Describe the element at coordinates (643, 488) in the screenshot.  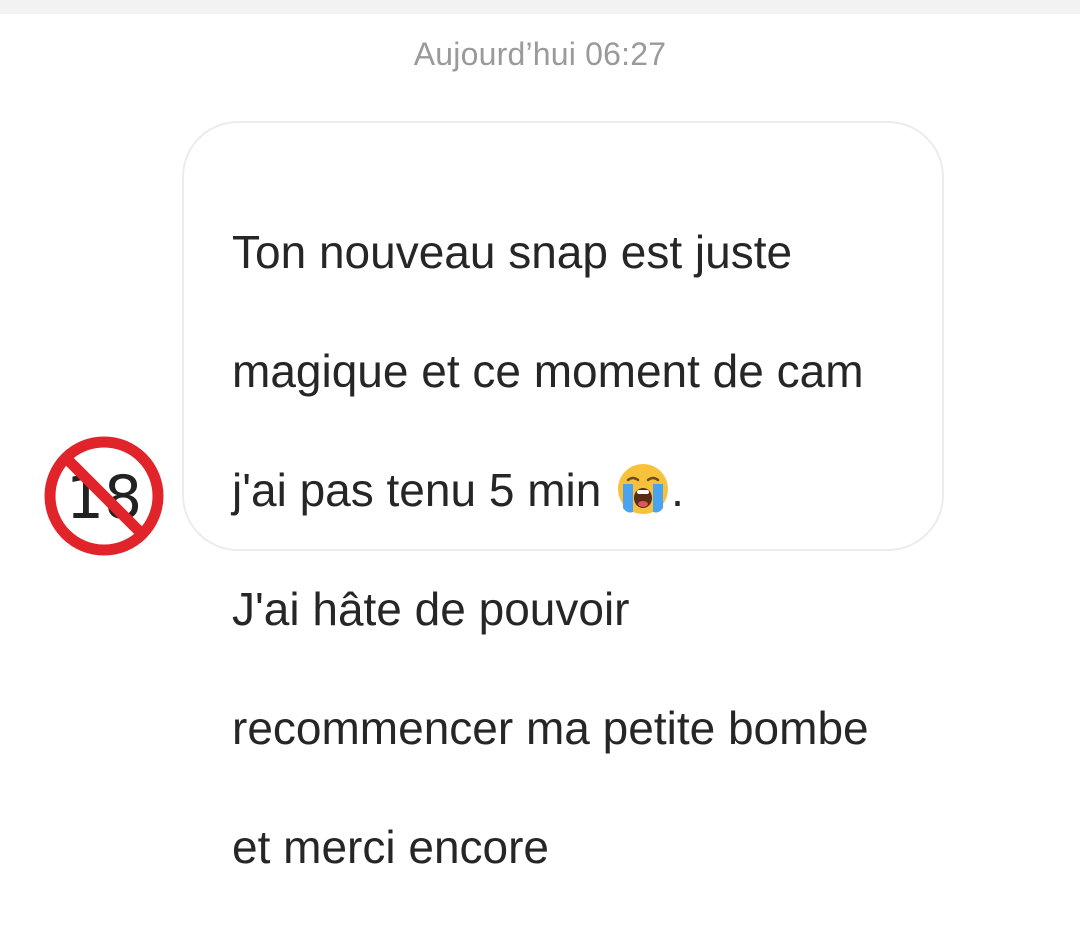
I see `loudly-crying-face-icon` at that location.